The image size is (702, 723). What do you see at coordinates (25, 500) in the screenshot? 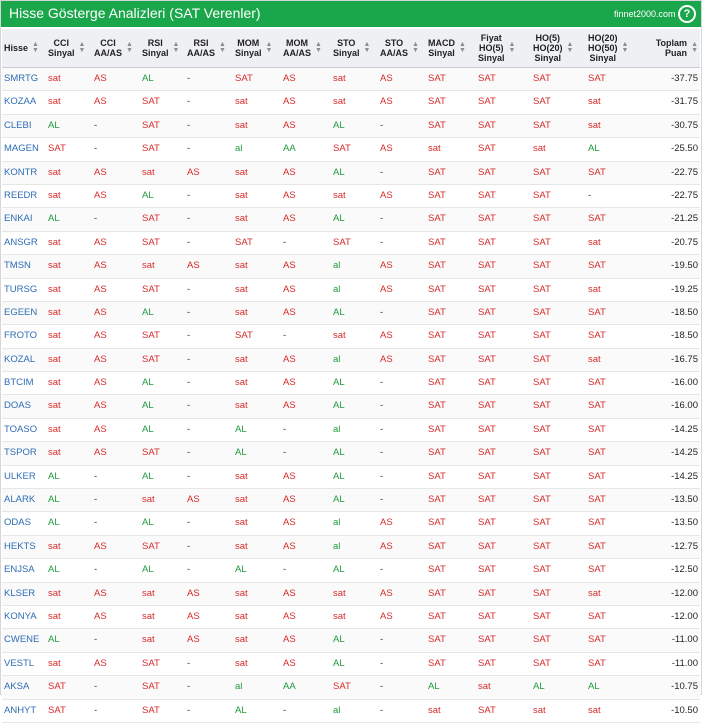
I see `ticker-link: ALARK` at bounding box center [25, 500].